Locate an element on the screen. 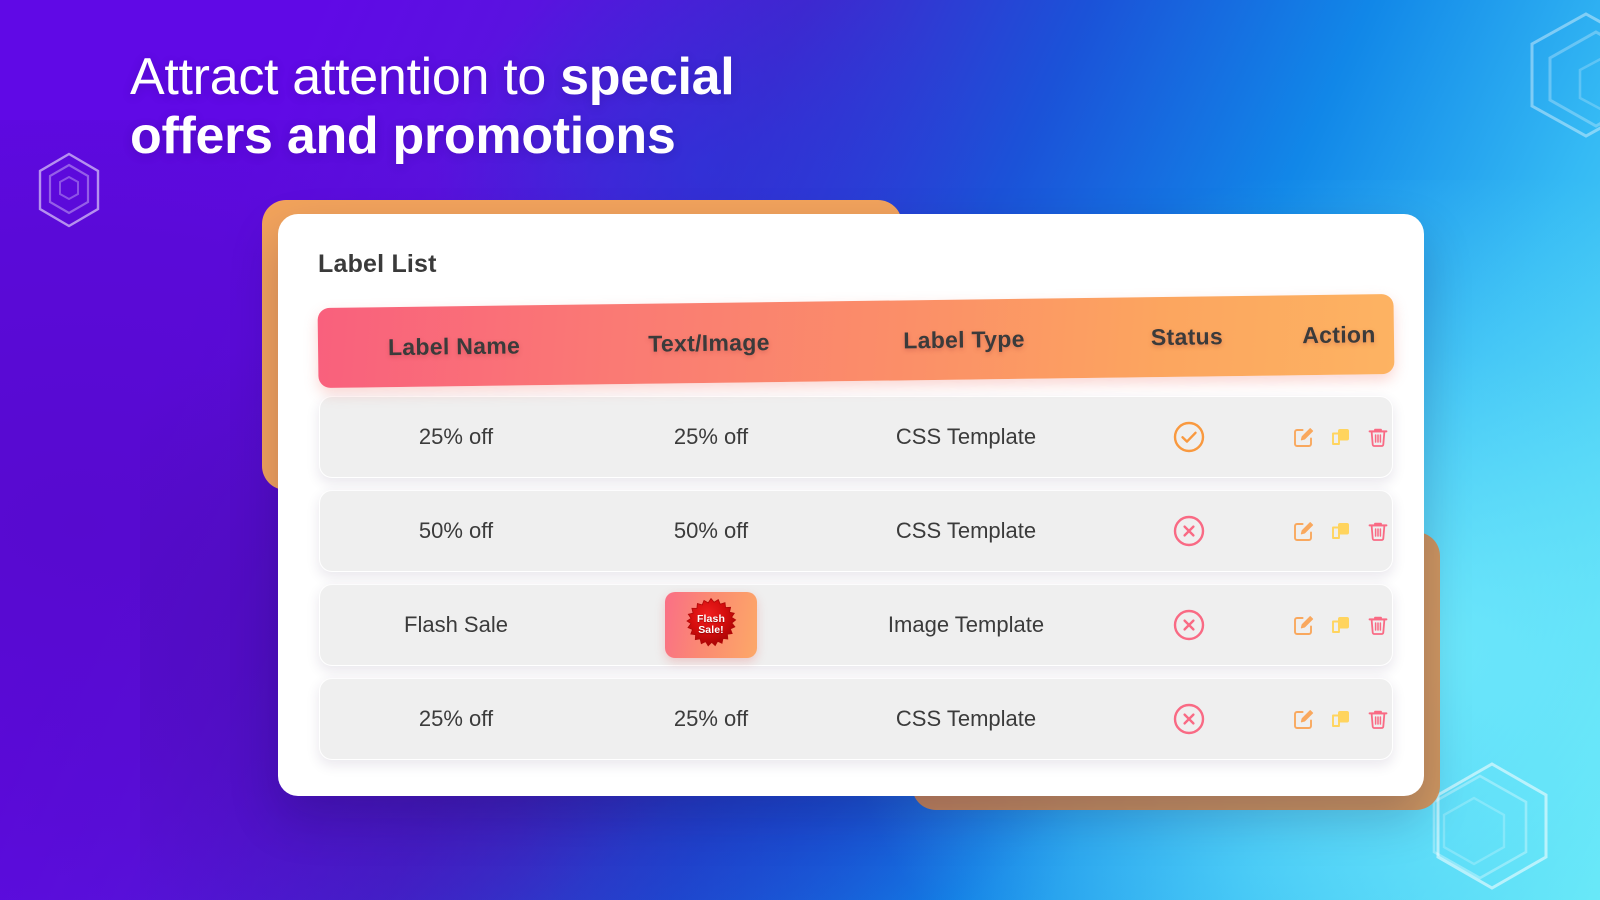  column-header-text-image: Text/Image is located at coordinates (709, 342).